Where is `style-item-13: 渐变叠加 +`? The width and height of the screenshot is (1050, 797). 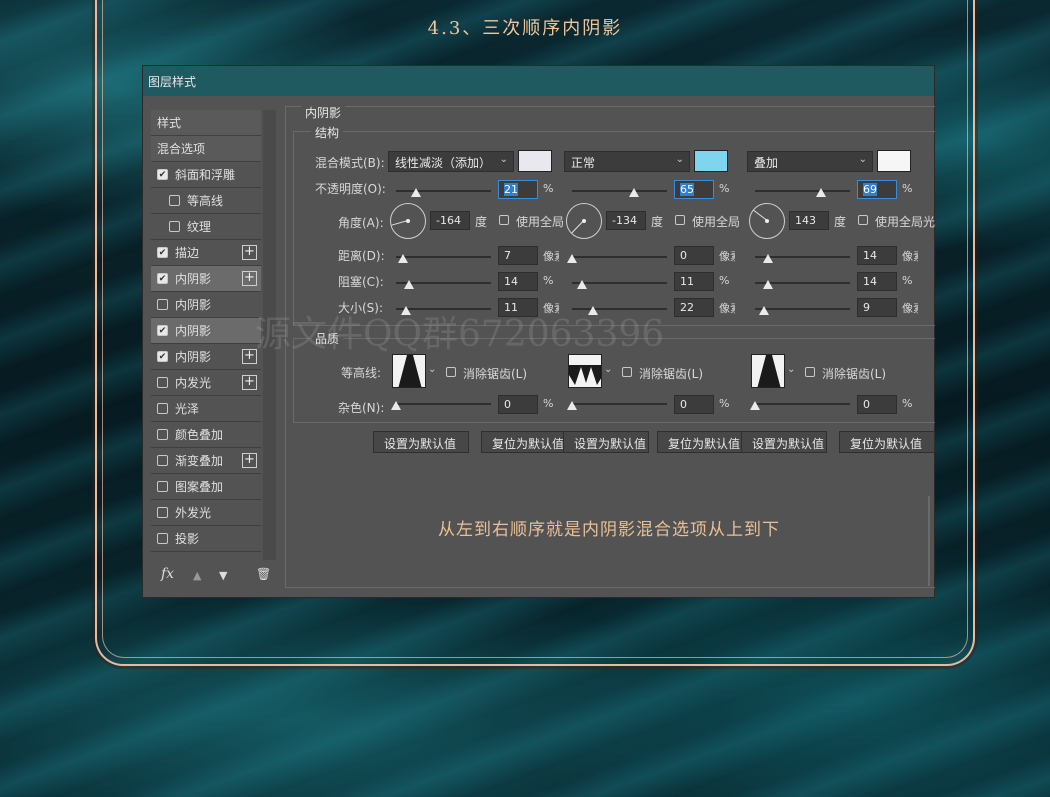 style-item-13: 渐变叠加 + is located at coordinates (206, 461).